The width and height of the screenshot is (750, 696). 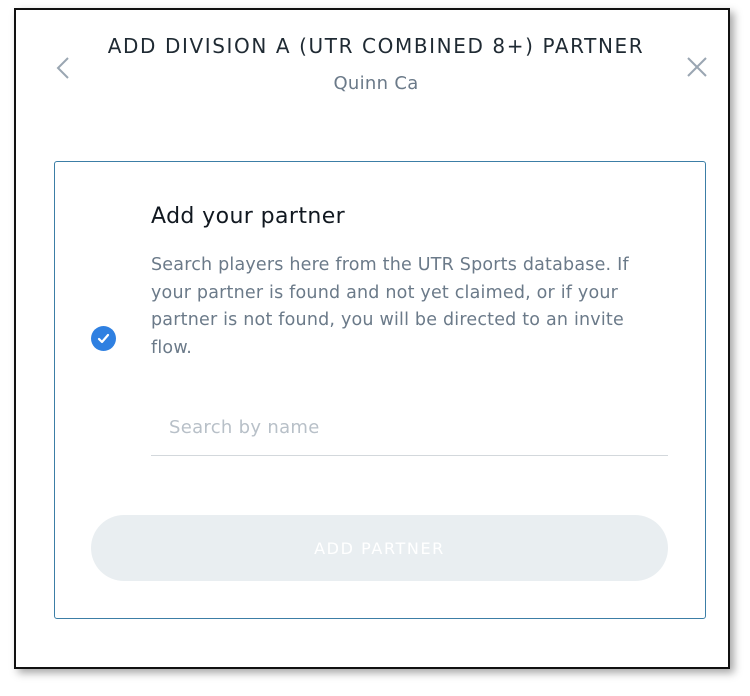 I want to click on close-icon, so click(x=697, y=67).